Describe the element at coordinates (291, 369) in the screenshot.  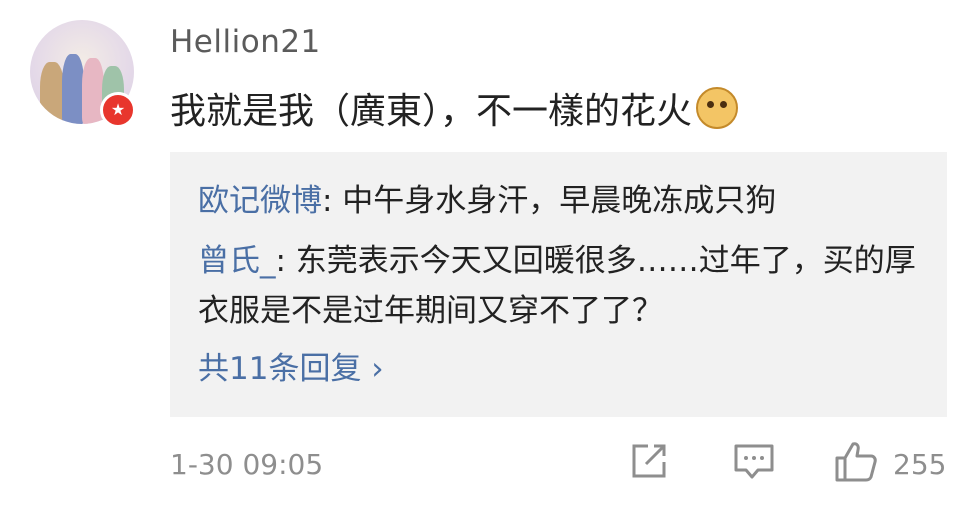
I see `view-all-replies-link: 共11条回复 ›` at that location.